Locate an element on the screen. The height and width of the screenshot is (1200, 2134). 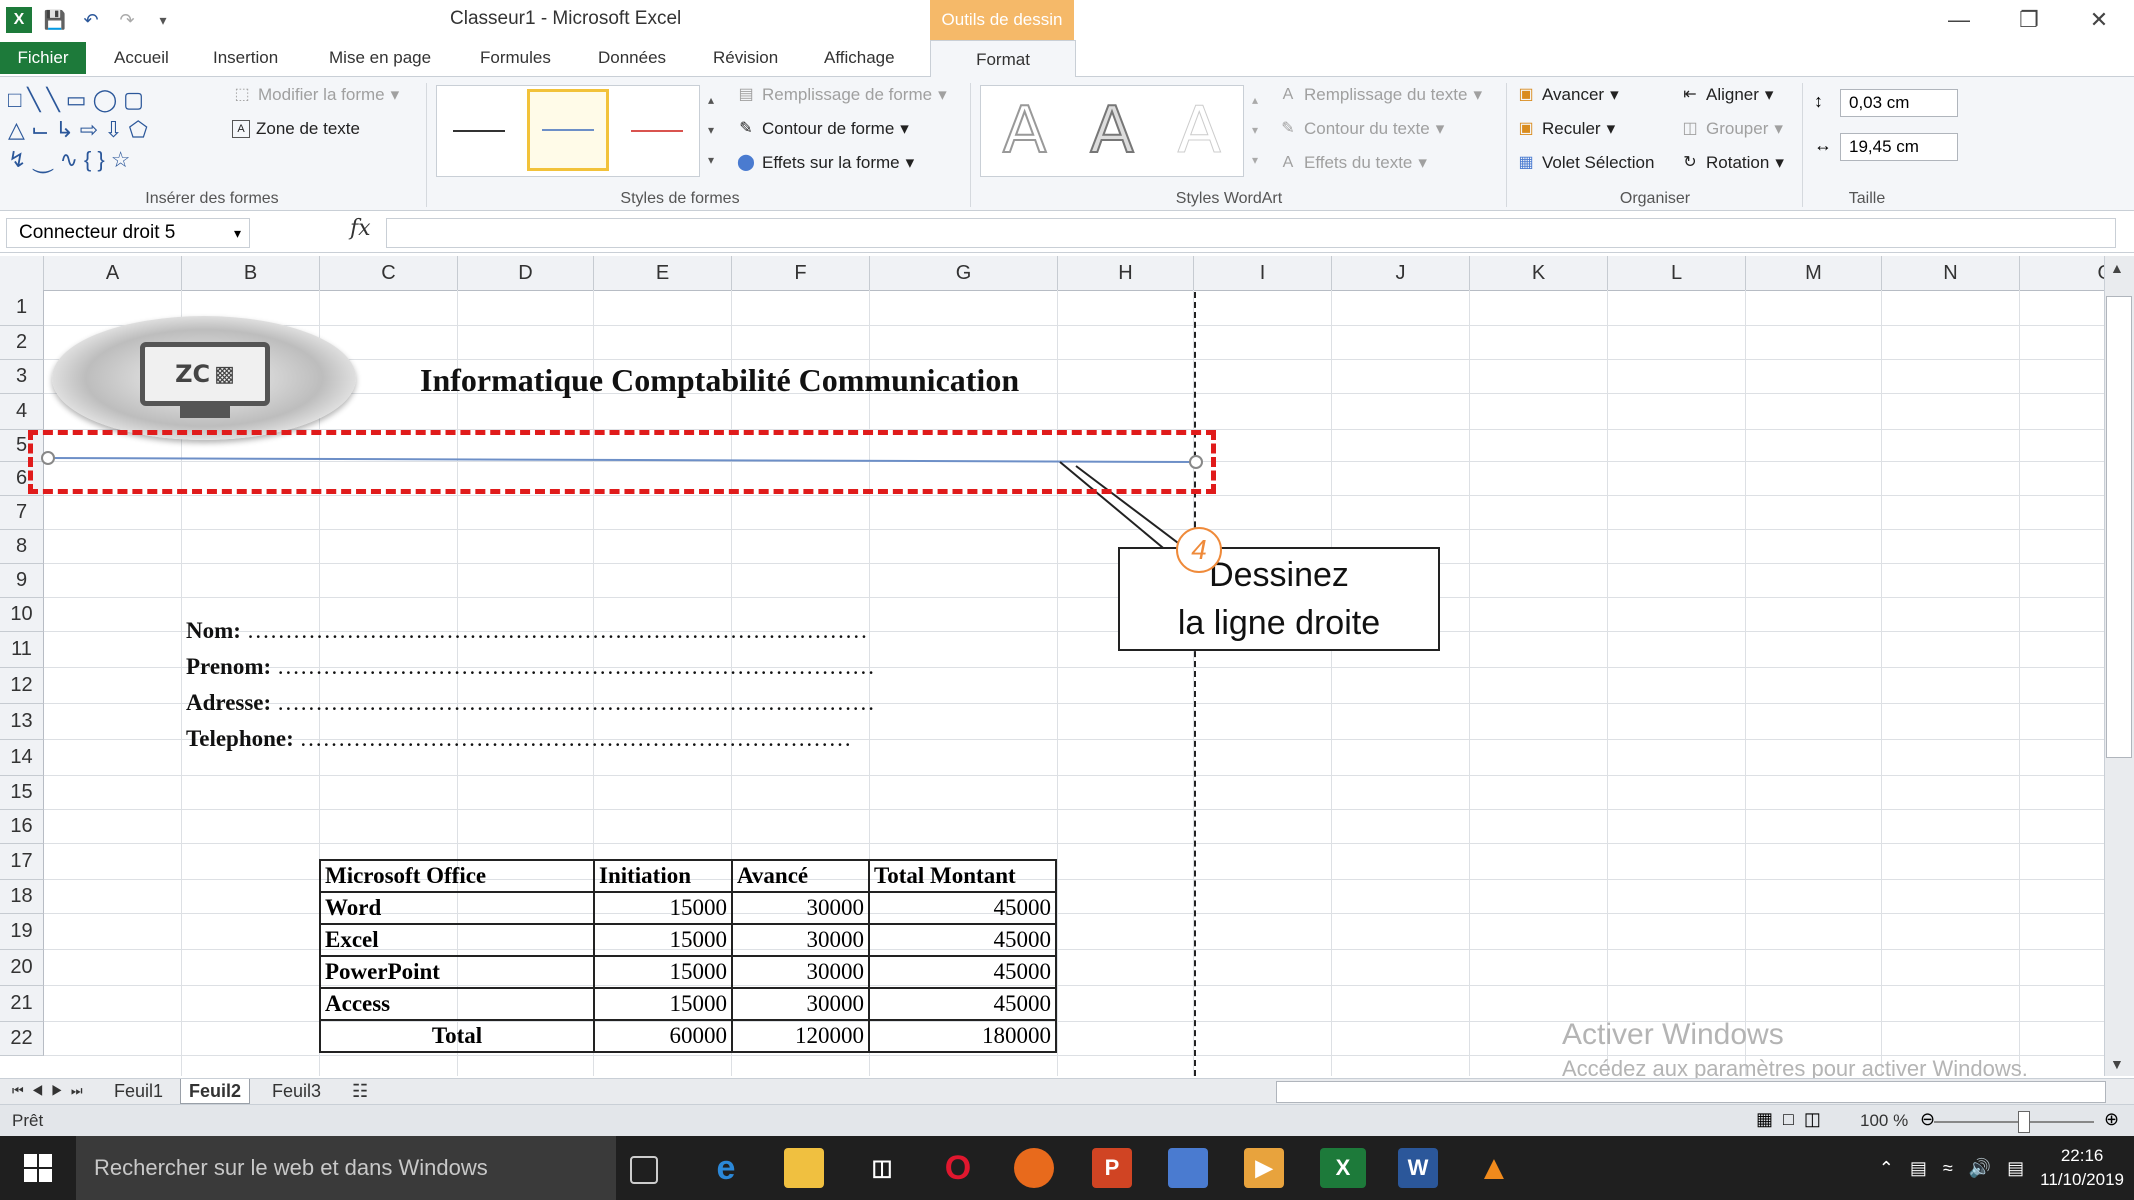
shapes-gallery: □╲╲▭◯▢ △⌙↳⇨⇩⬠ ↯⏝∿{}☆ is located at coordinates (108, 130).